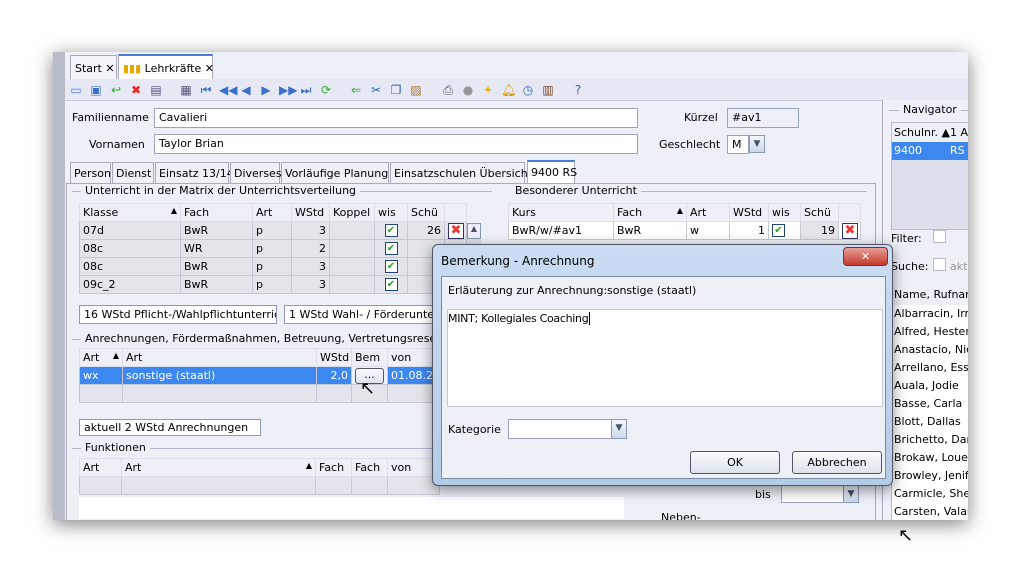  I want to click on scroll-up-icon: ▲, so click(474, 231).